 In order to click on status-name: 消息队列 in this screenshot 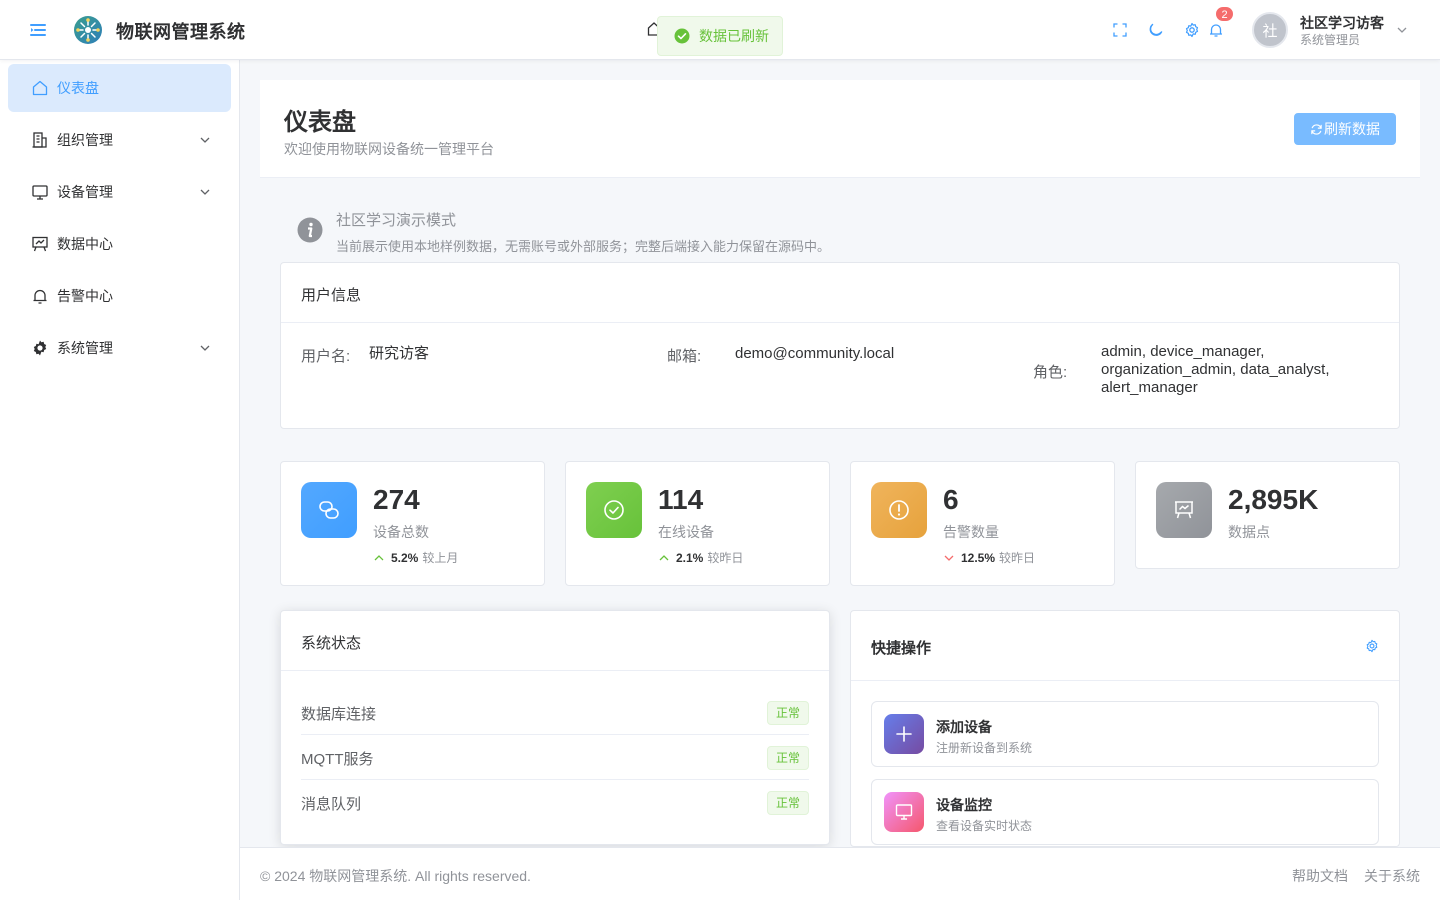, I will do `click(331, 804)`.